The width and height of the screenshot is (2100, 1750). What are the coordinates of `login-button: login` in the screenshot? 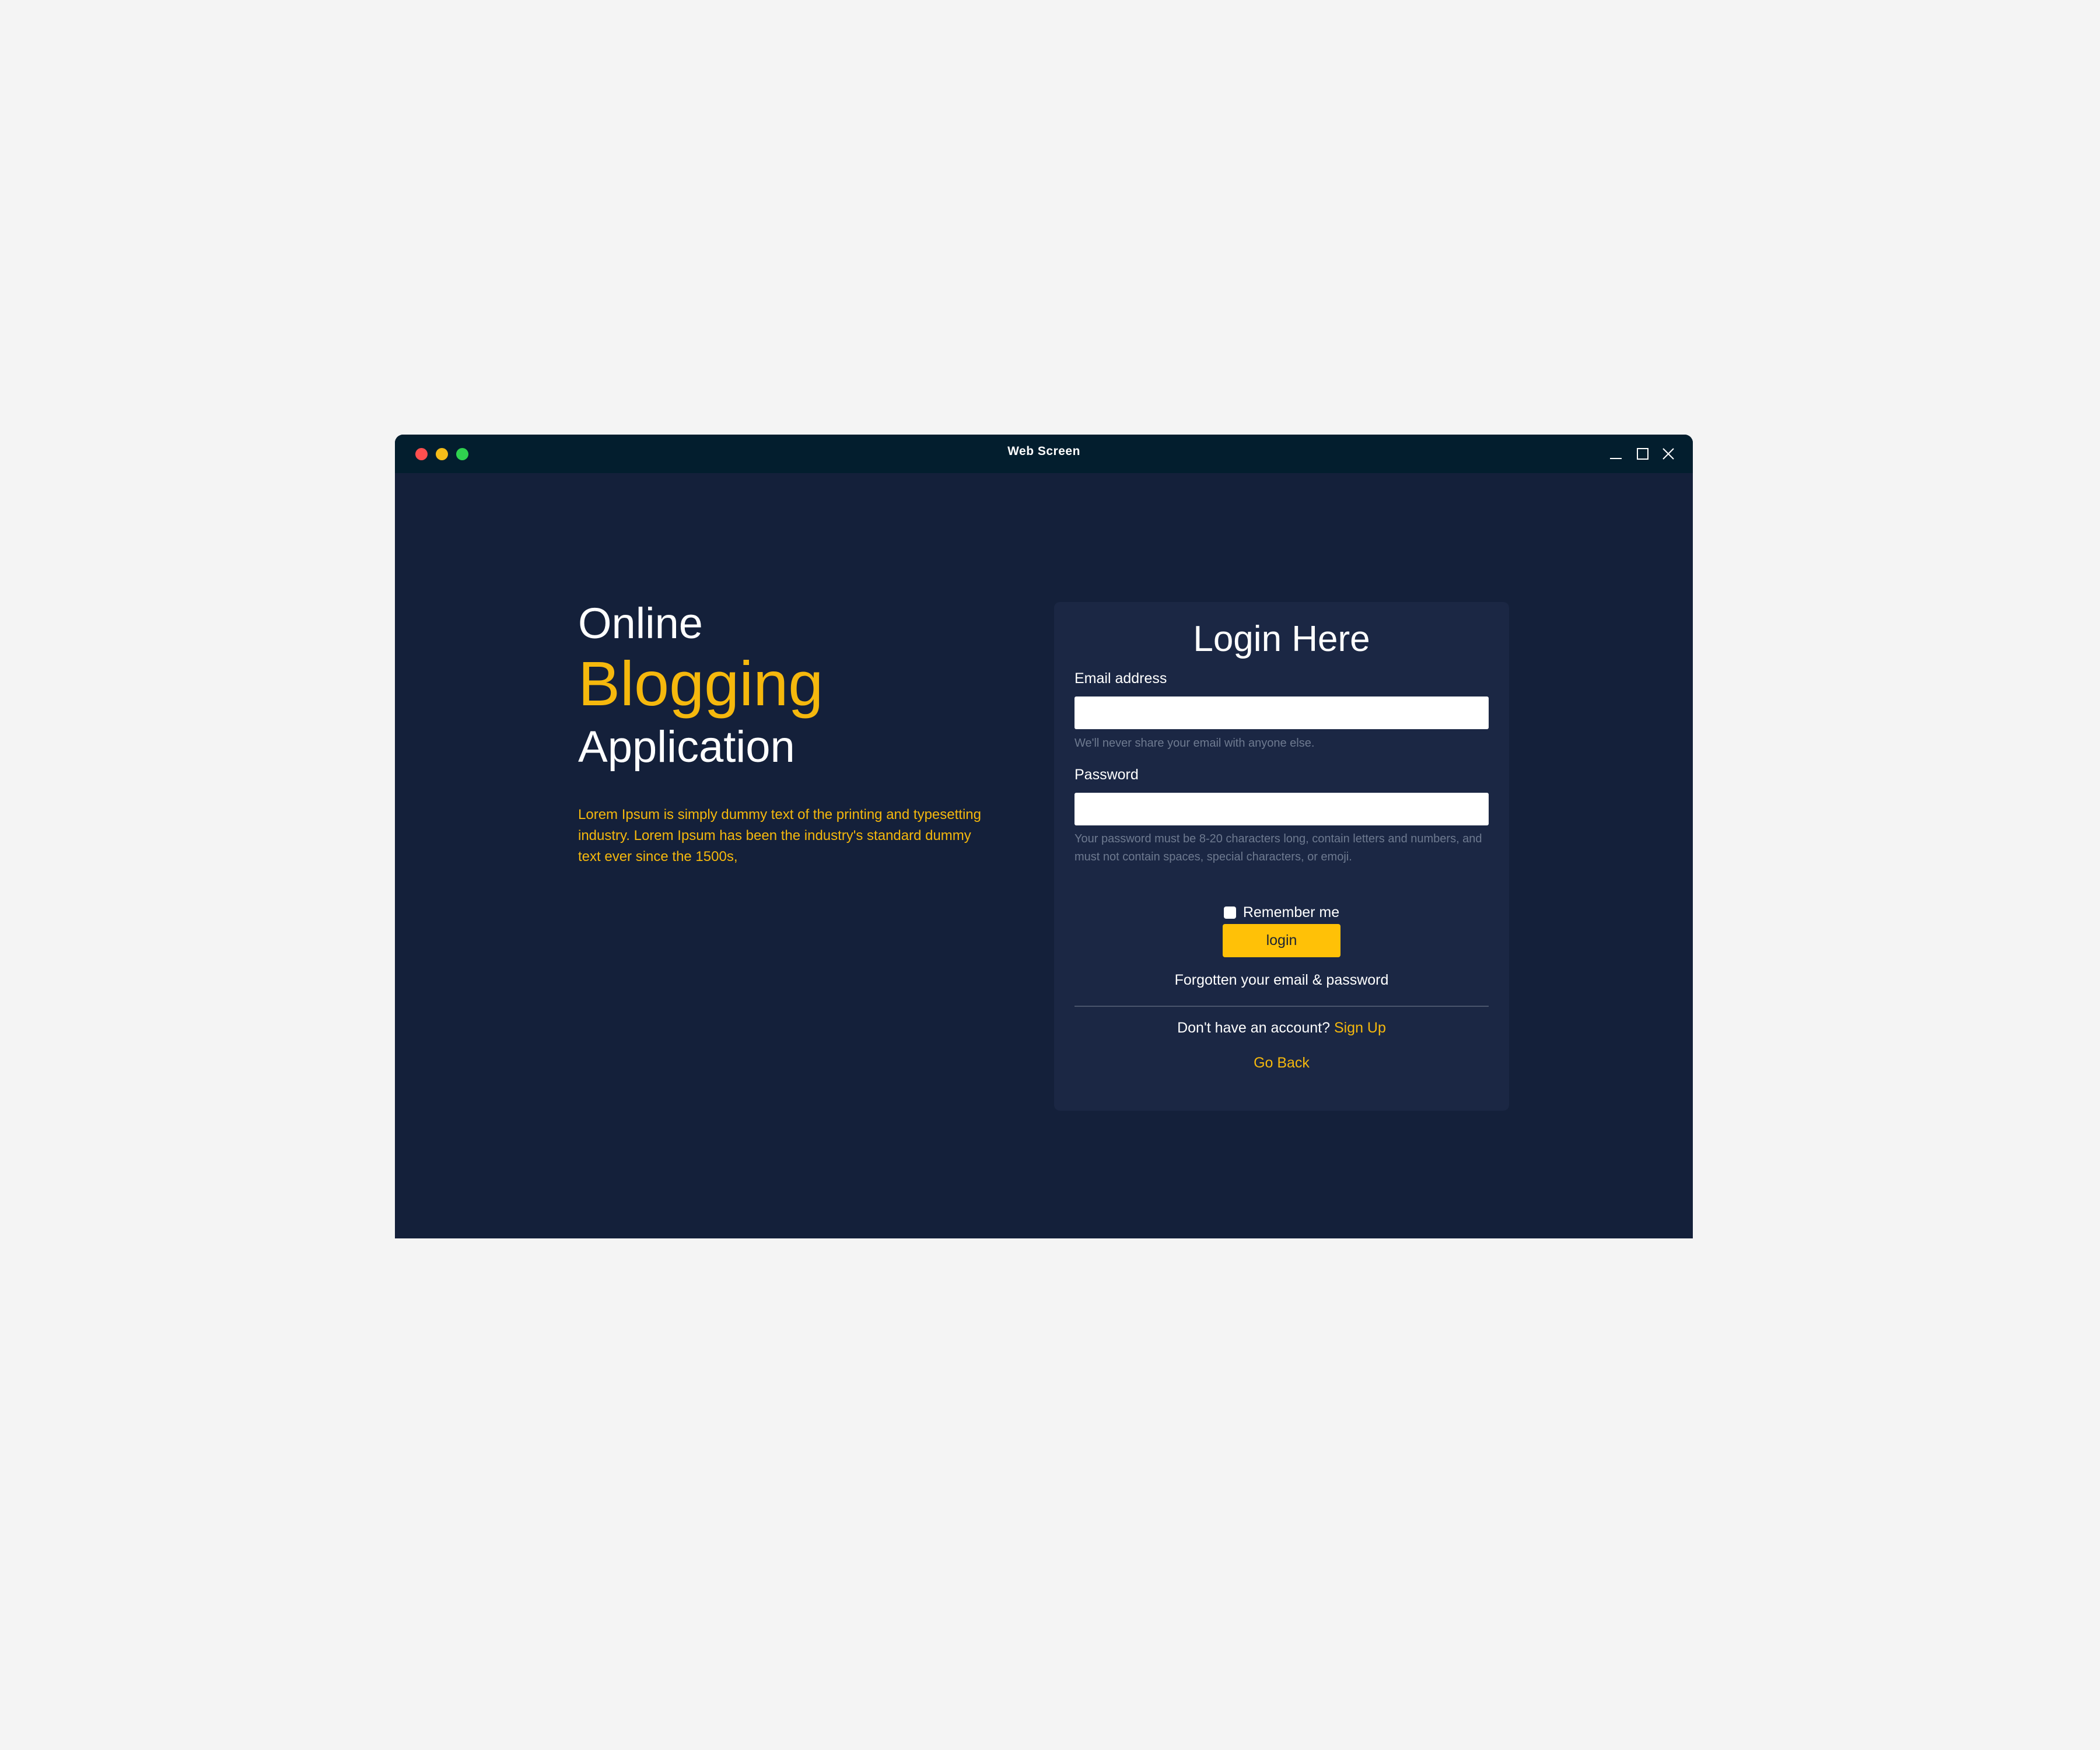 It's located at (1281, 940).